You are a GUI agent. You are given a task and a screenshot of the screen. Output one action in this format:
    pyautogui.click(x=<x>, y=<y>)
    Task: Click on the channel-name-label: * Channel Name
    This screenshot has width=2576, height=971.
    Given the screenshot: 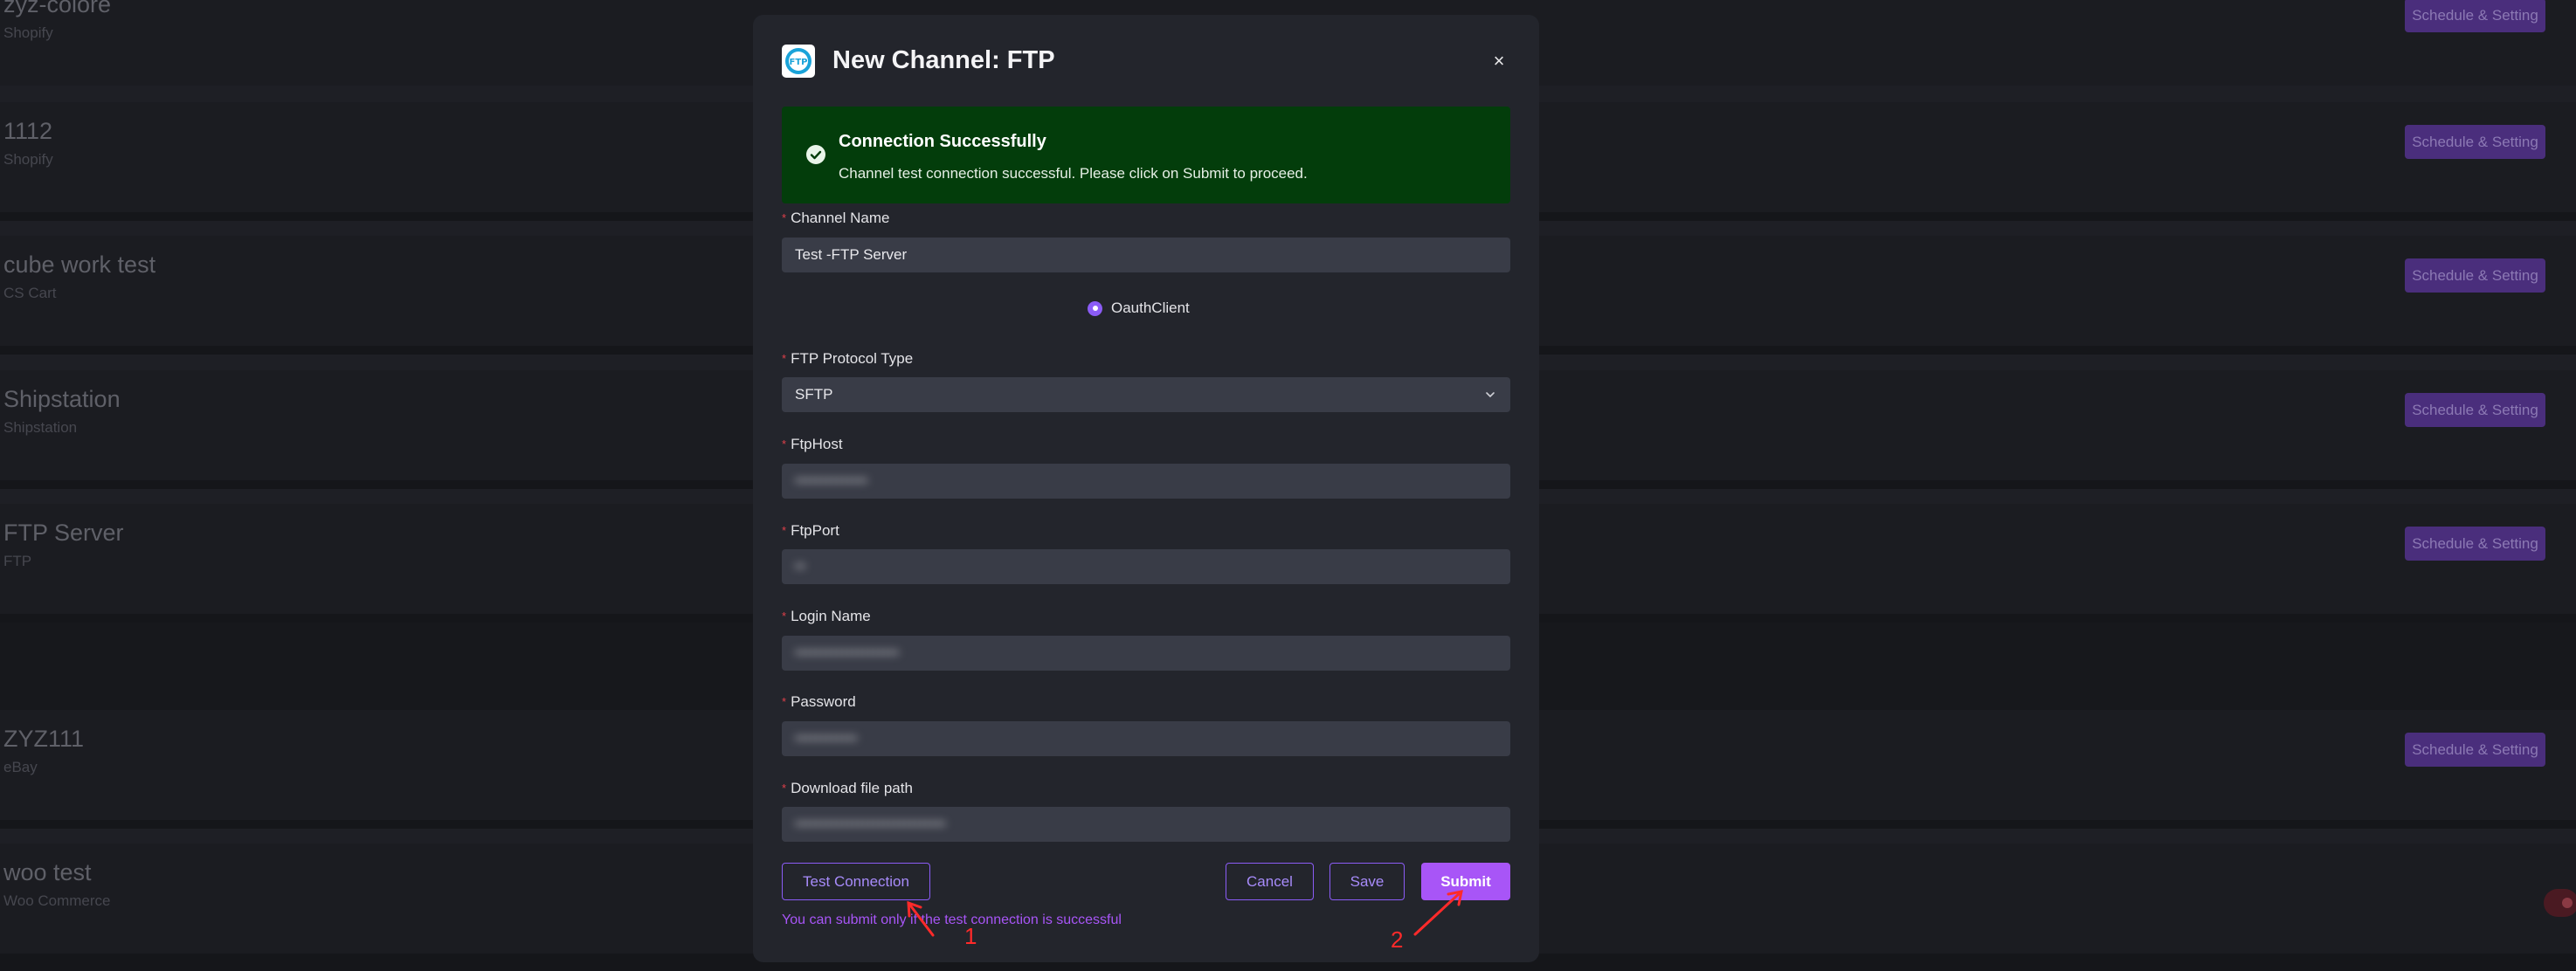 What is the action you would take?
    pyautogui.click(x=835, y=218)
    